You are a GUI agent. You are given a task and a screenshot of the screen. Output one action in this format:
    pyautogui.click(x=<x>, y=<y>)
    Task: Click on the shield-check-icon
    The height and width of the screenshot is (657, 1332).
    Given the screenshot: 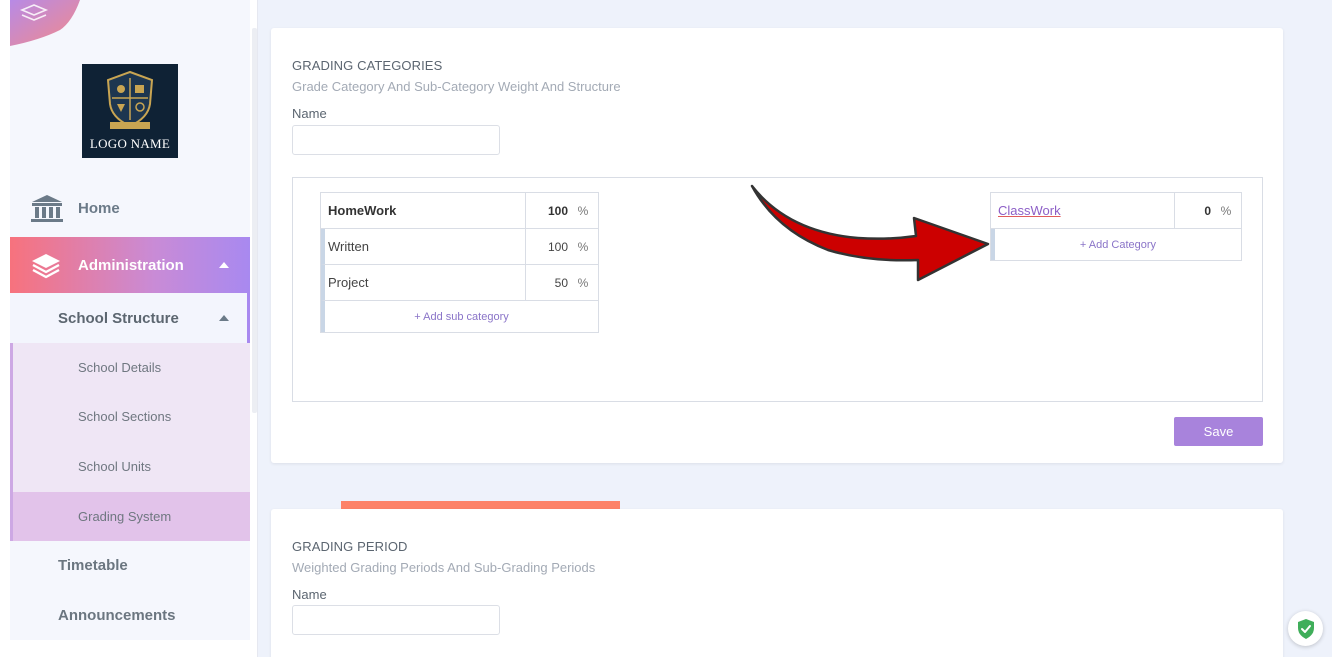 What is the action you would take?
    pyautogui.click(x=1305, y=628)
    